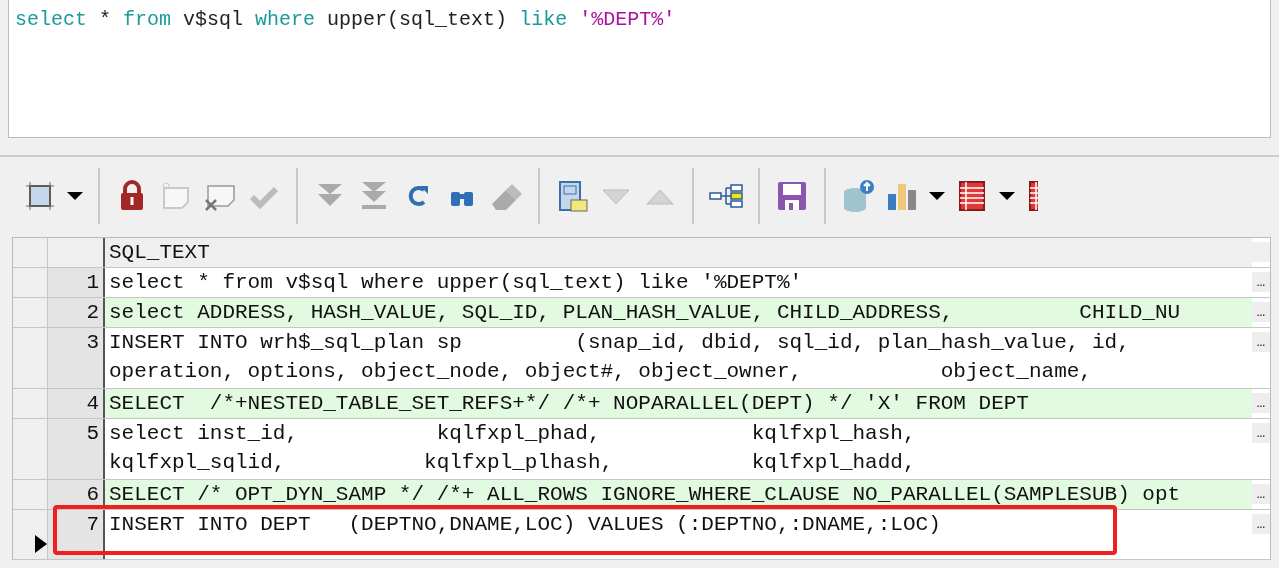 Image resolution: width=1279 pixels, height=568 pixels. I want to click on row-number: 2, so click(76, 312).